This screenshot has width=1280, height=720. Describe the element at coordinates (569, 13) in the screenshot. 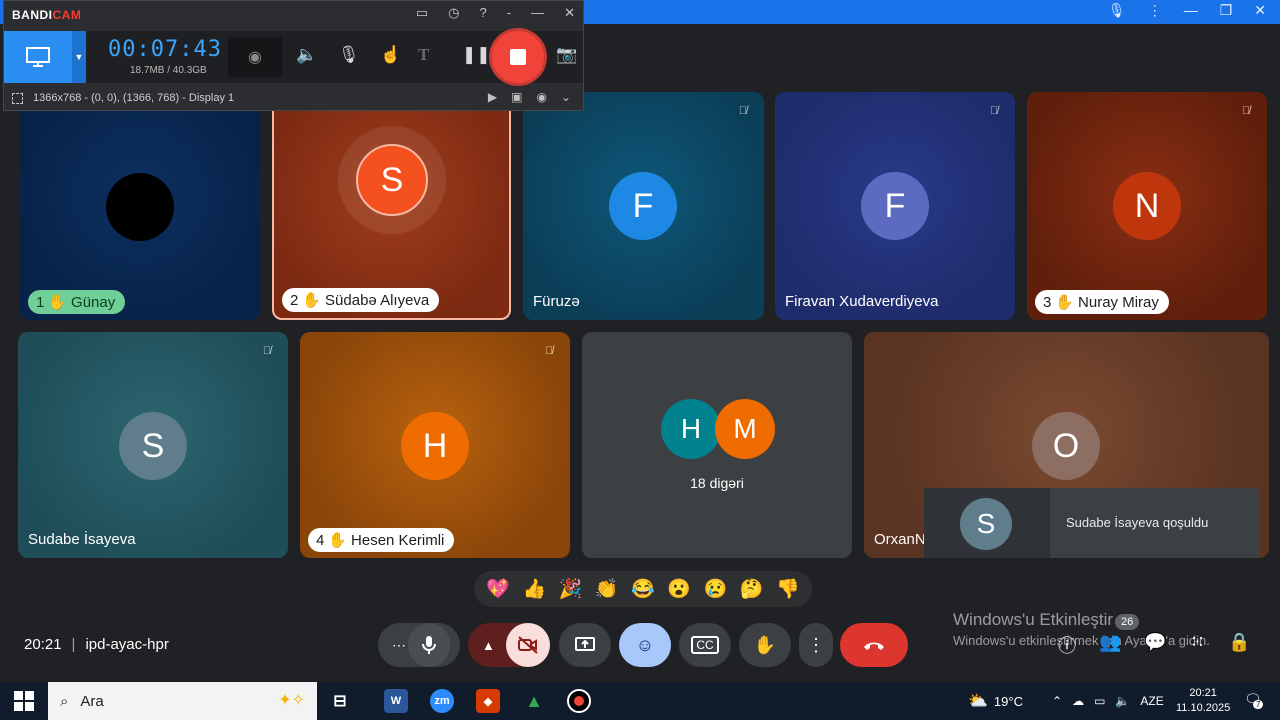

I see `close-button: ✕` at that location.